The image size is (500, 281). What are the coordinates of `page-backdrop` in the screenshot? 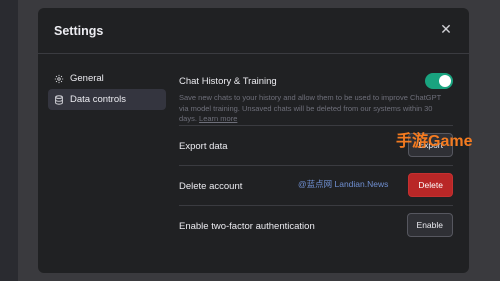 It's located at (9, 140).